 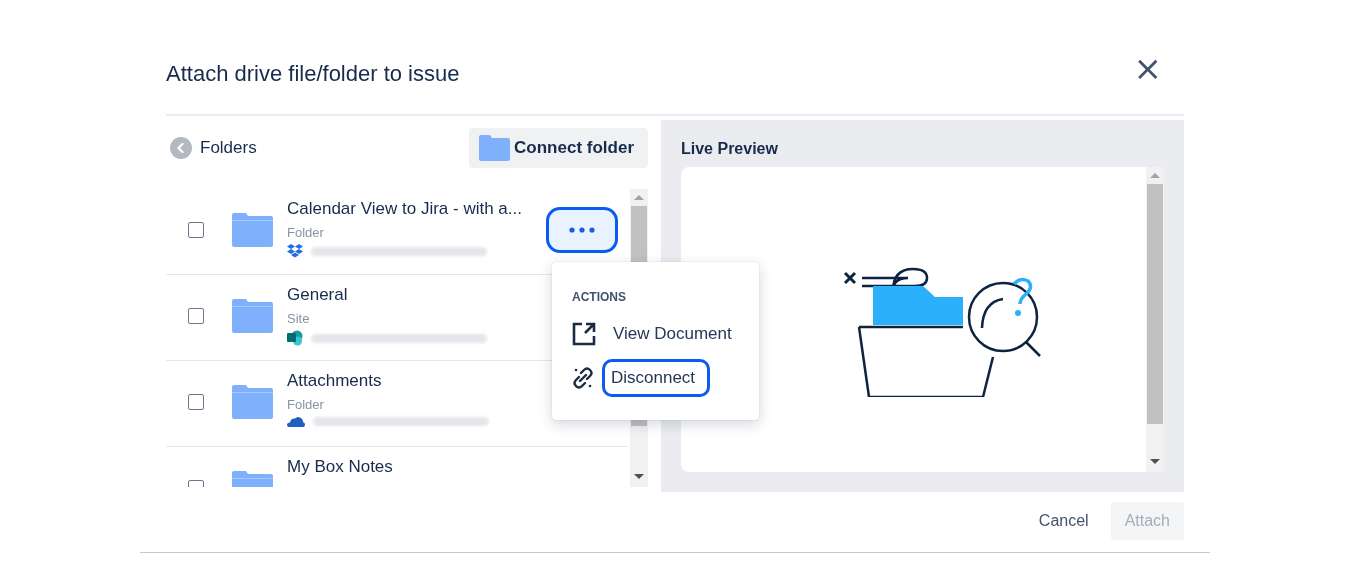 I want to click on unlink-icon, so click(x=583, y=378).